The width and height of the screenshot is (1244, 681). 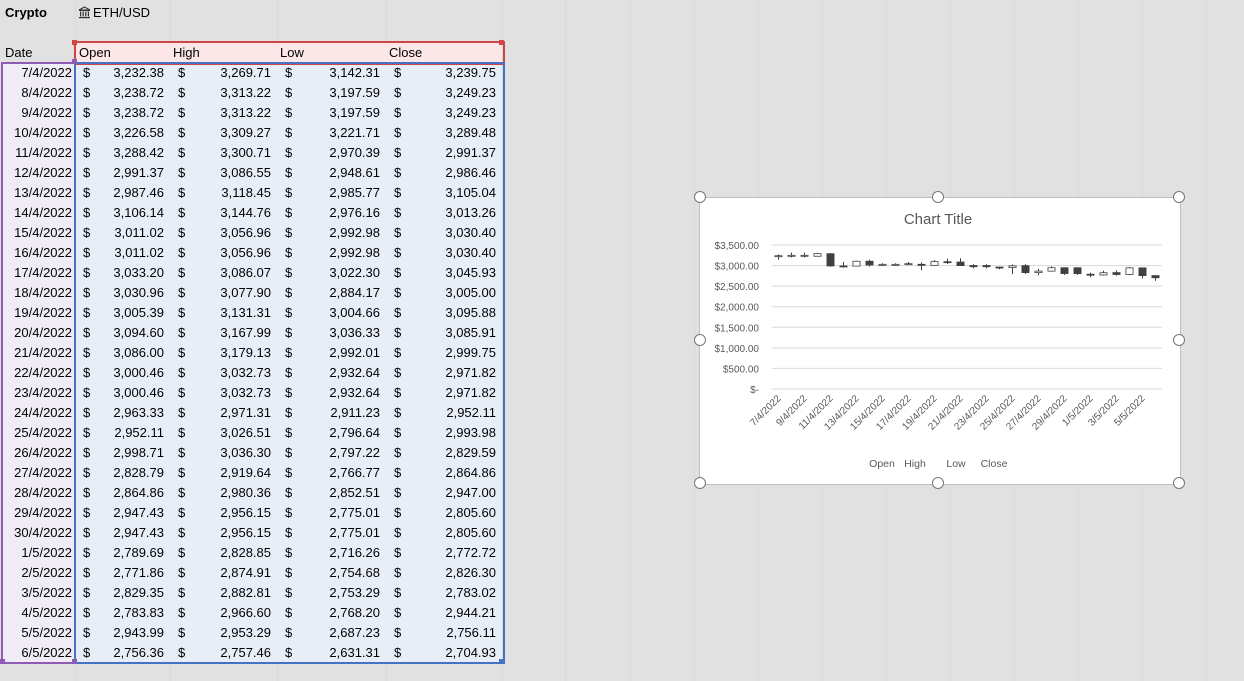 I want to click on legend-entry: Close, so click(x=994, y=464).